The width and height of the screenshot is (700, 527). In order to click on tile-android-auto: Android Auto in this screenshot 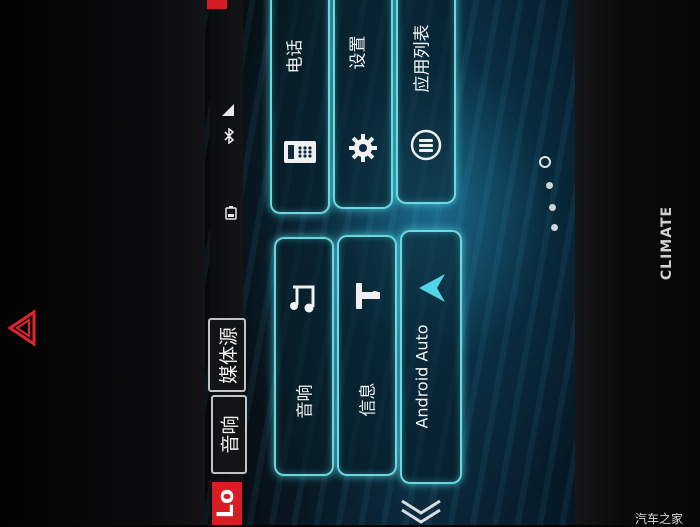, I will do `click(431, 357)`.